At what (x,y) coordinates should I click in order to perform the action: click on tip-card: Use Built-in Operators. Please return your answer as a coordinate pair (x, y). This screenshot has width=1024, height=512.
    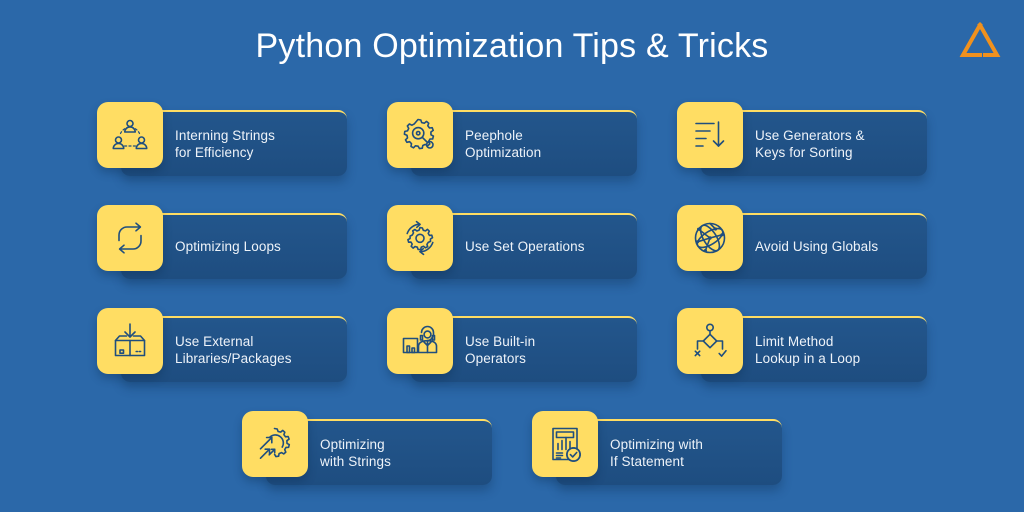
    Looking at the image, I should click on (512, 349).